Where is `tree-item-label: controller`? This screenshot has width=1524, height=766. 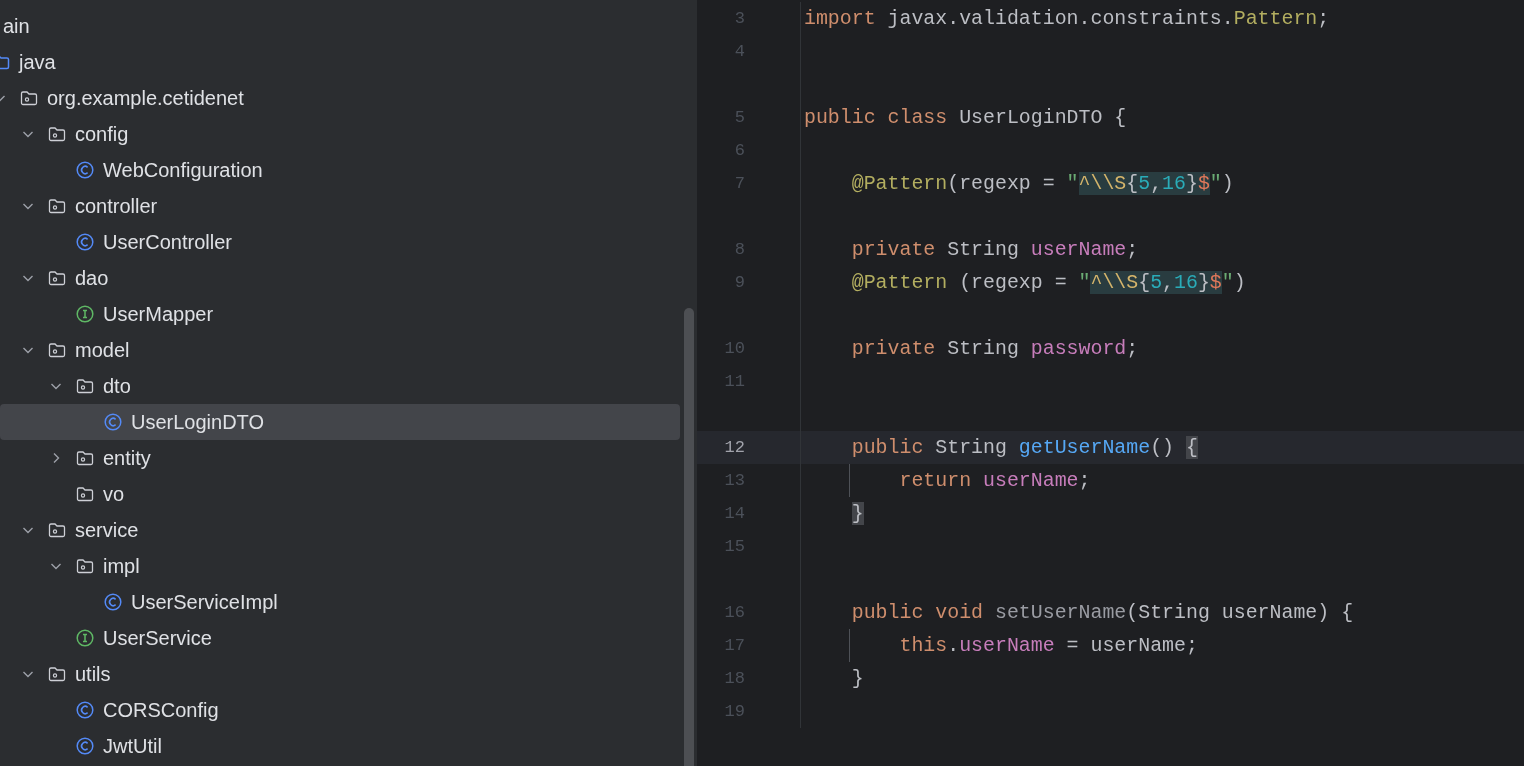 tree-item-label: controller is located at coordinates (116, 206).